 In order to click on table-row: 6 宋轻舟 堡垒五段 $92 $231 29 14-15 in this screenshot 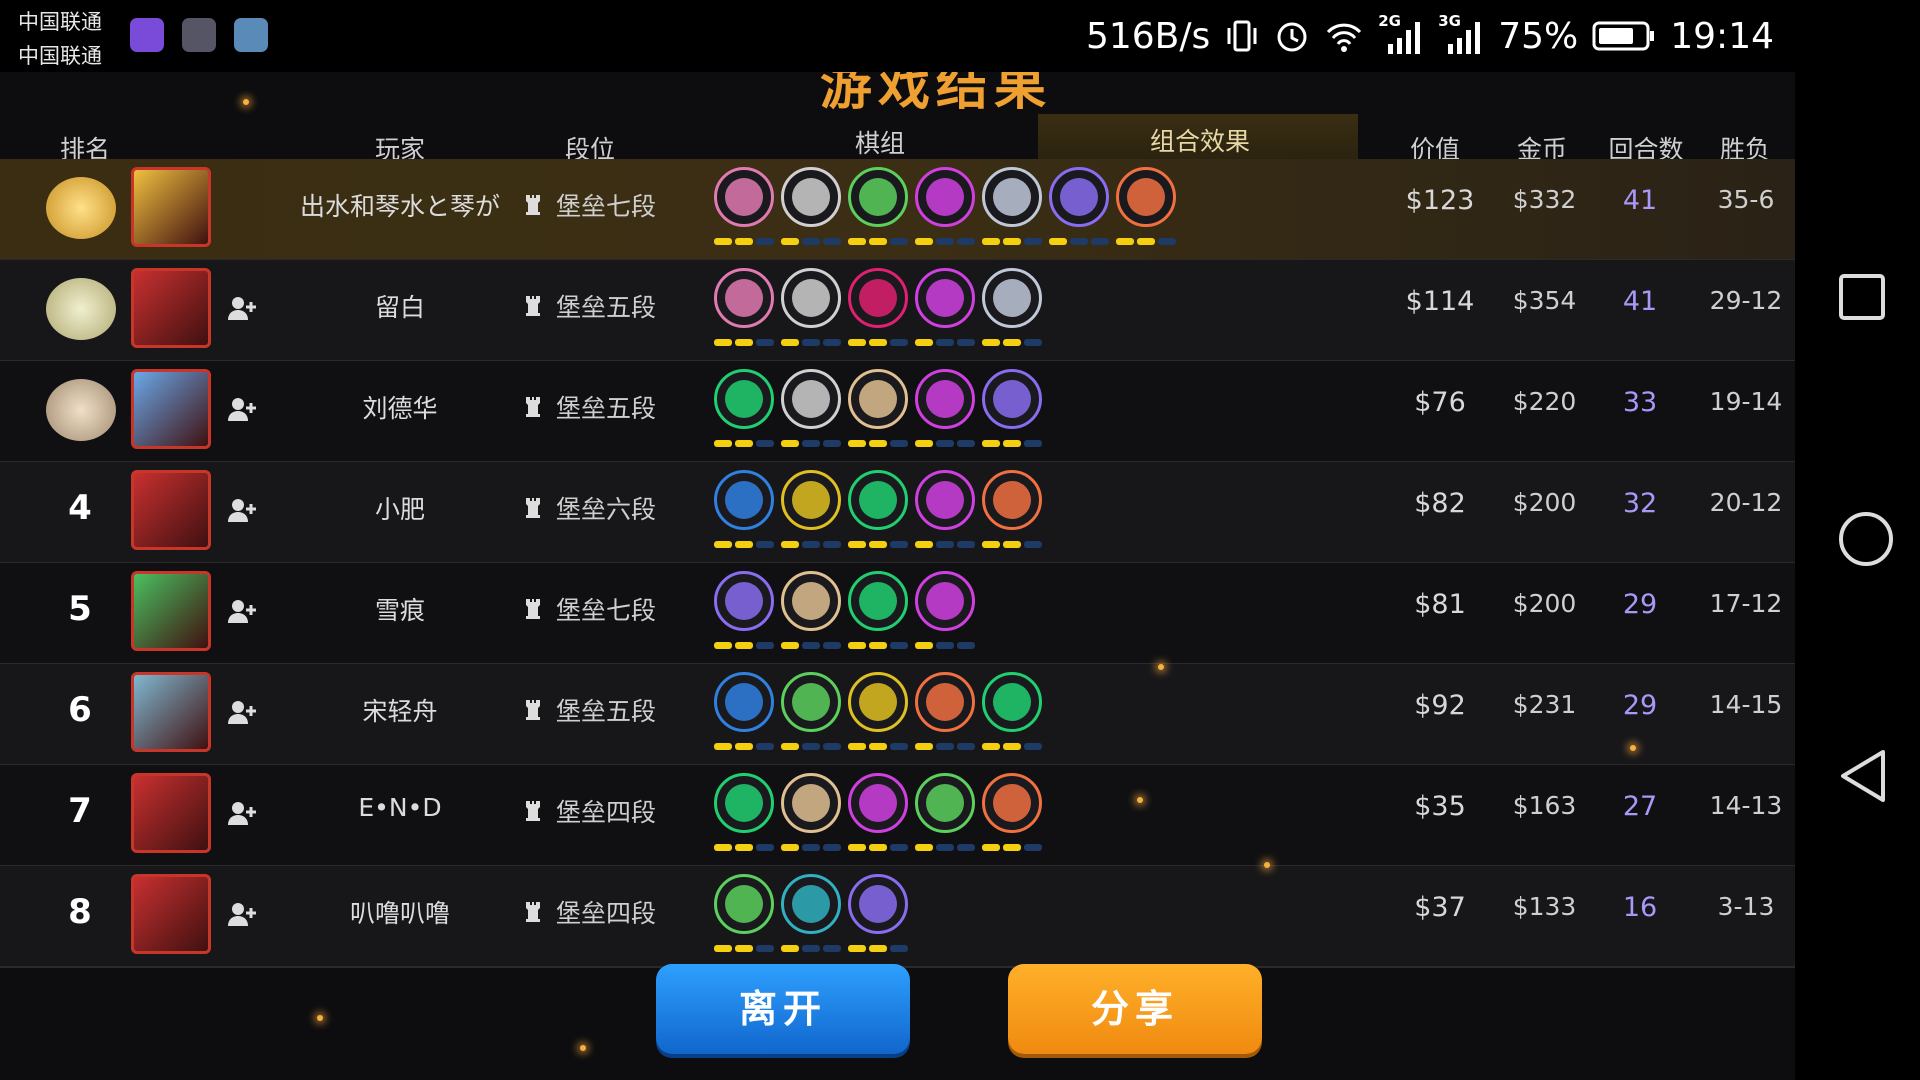, I will do `click(897, 715)`.